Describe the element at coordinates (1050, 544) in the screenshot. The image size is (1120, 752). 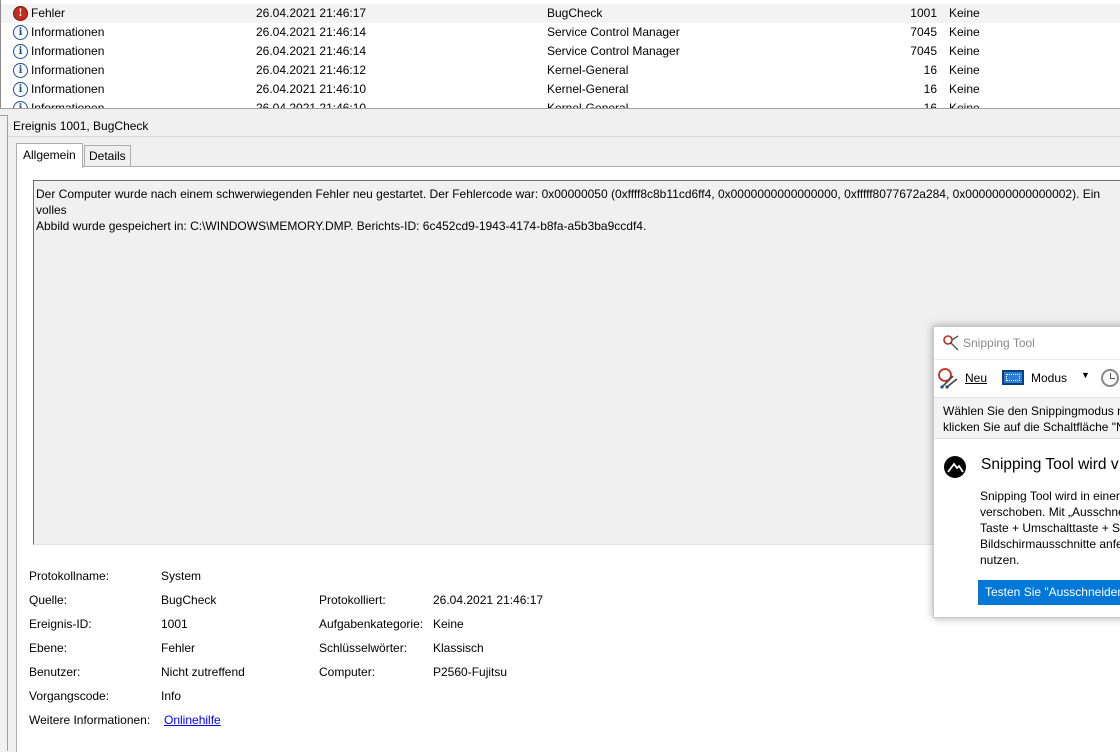
I see `notice-line: Bildschirmausschnitte anfe` at that location.